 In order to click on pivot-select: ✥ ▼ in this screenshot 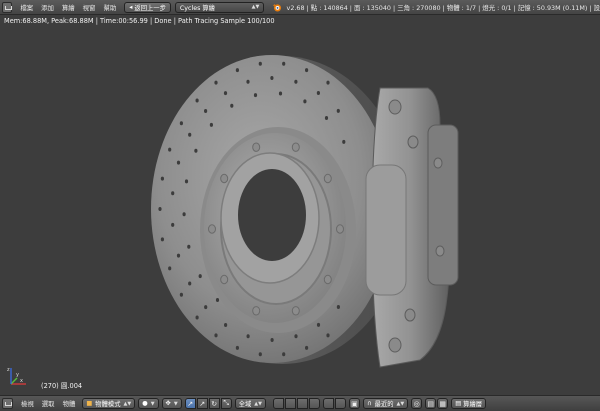, I will do `click(171, 403)`.